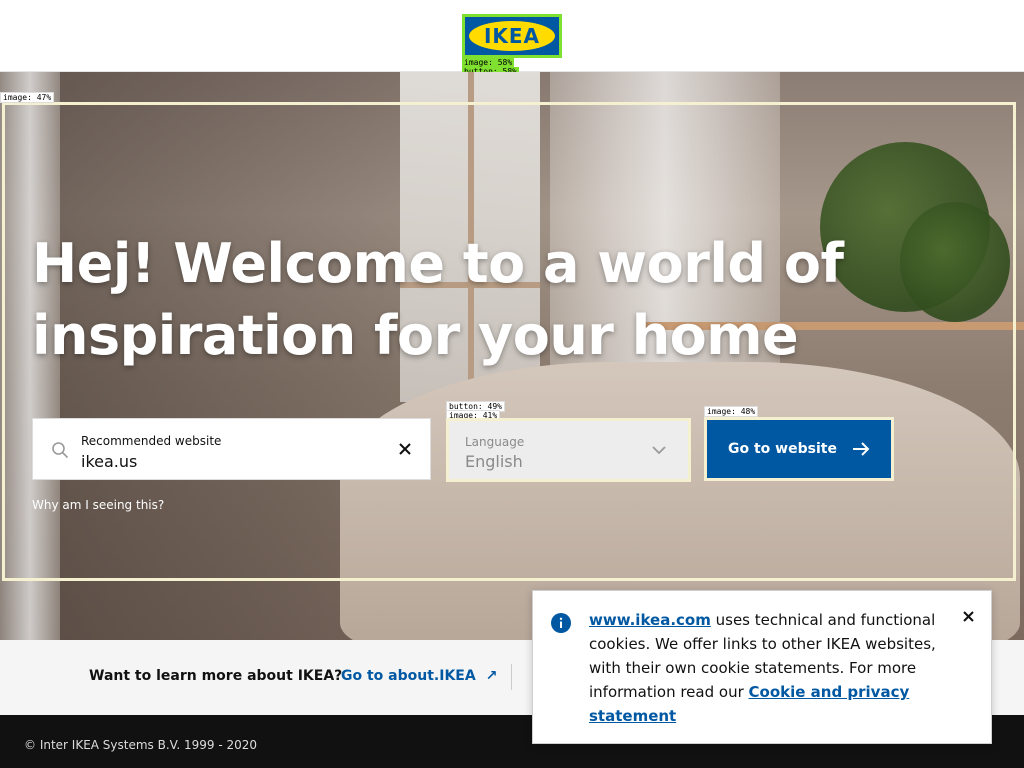 The image size is (1024, 768). I want to click on plant, so click(955, 262).